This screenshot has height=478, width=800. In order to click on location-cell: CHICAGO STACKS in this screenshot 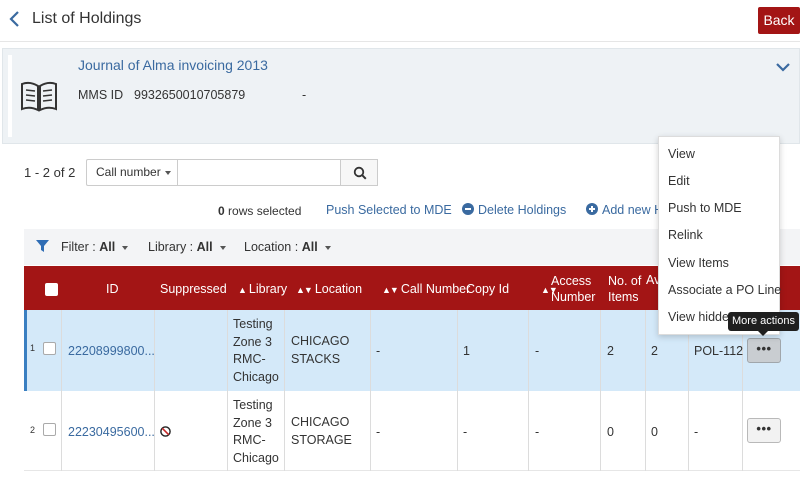, I will do `click(320, 350)`.